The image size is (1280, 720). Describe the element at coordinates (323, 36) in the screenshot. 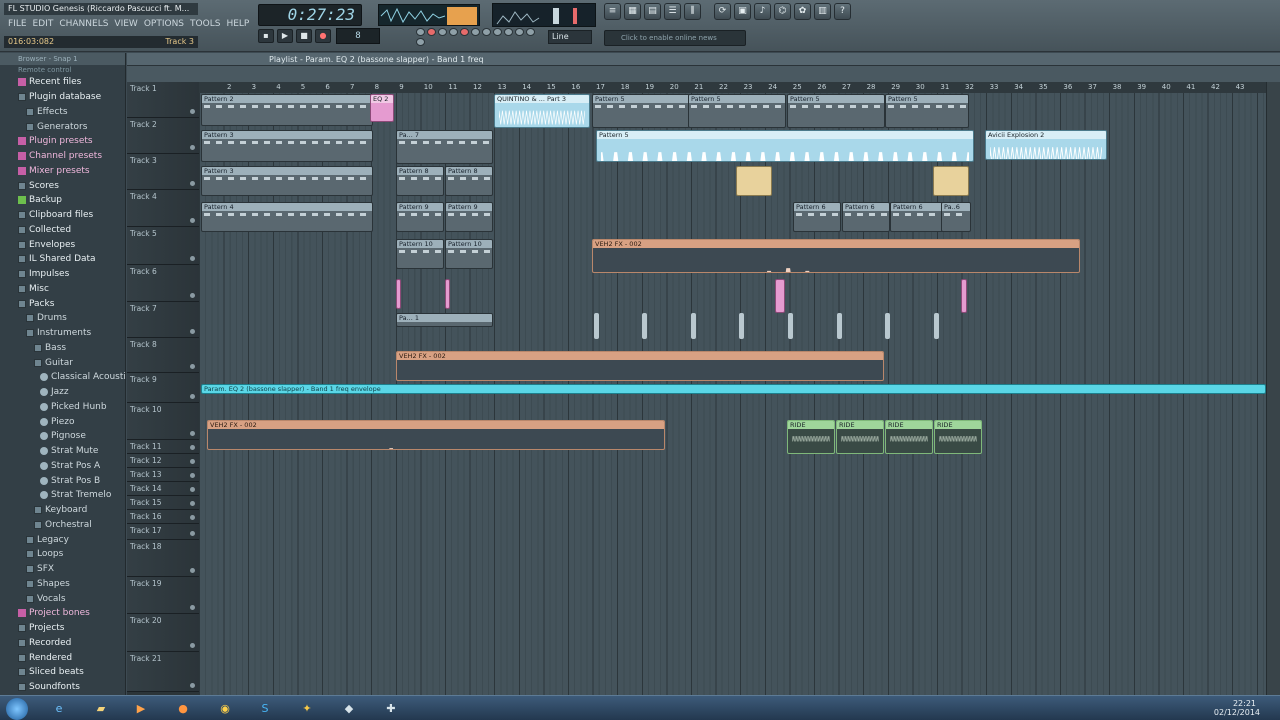

I see `record-button: ●` at that location.